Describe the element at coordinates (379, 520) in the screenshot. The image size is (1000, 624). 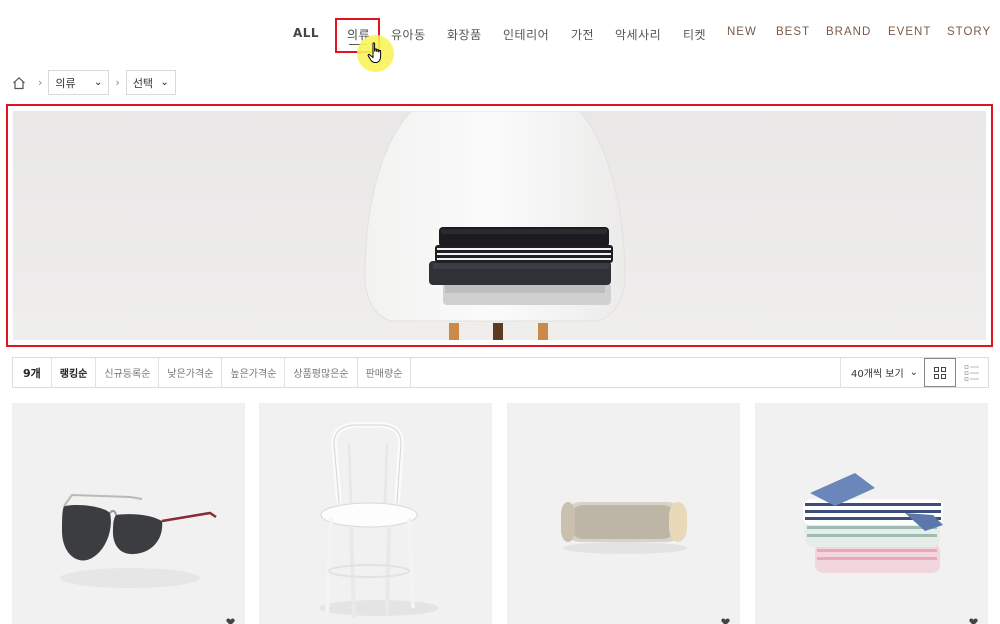
I see `chair-image` at that location.